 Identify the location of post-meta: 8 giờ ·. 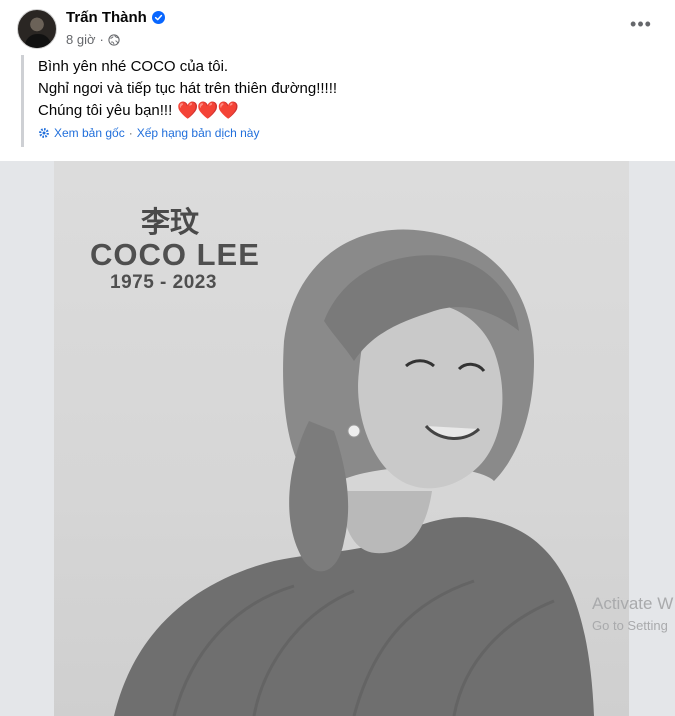
(93, 39).